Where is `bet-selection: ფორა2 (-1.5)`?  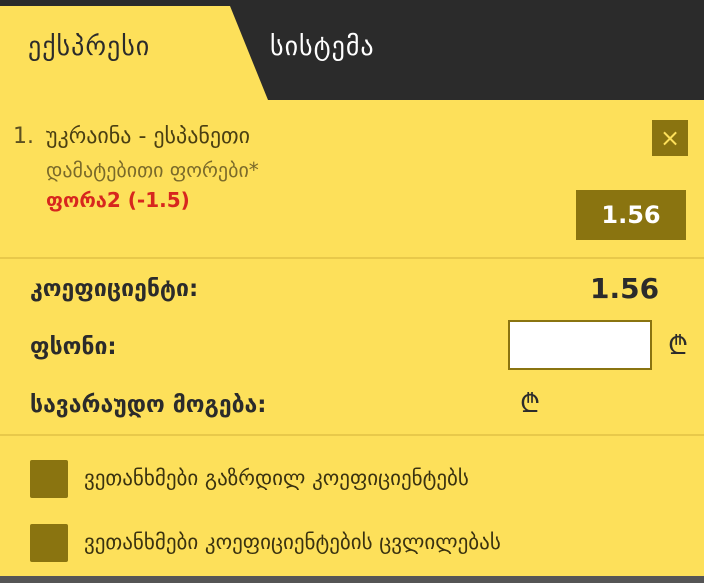
bet-selection: ფორა2 (-1.5) is located at coordinates (118, 200).